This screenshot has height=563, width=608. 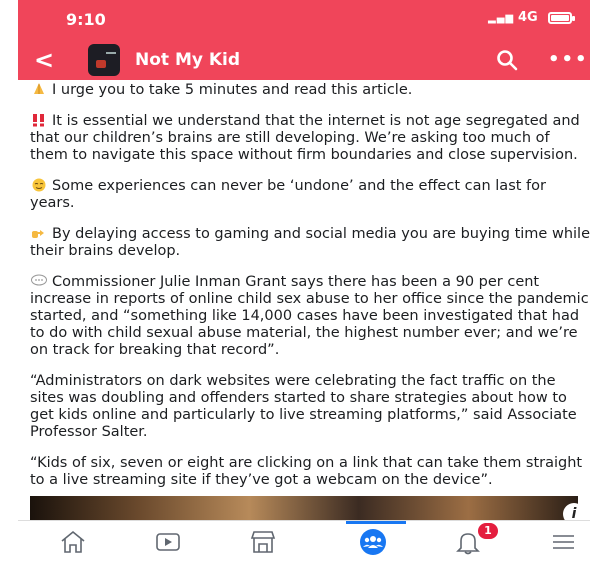 I want to click on bottom-tab-bar: 1, so click(x=304, y=541).